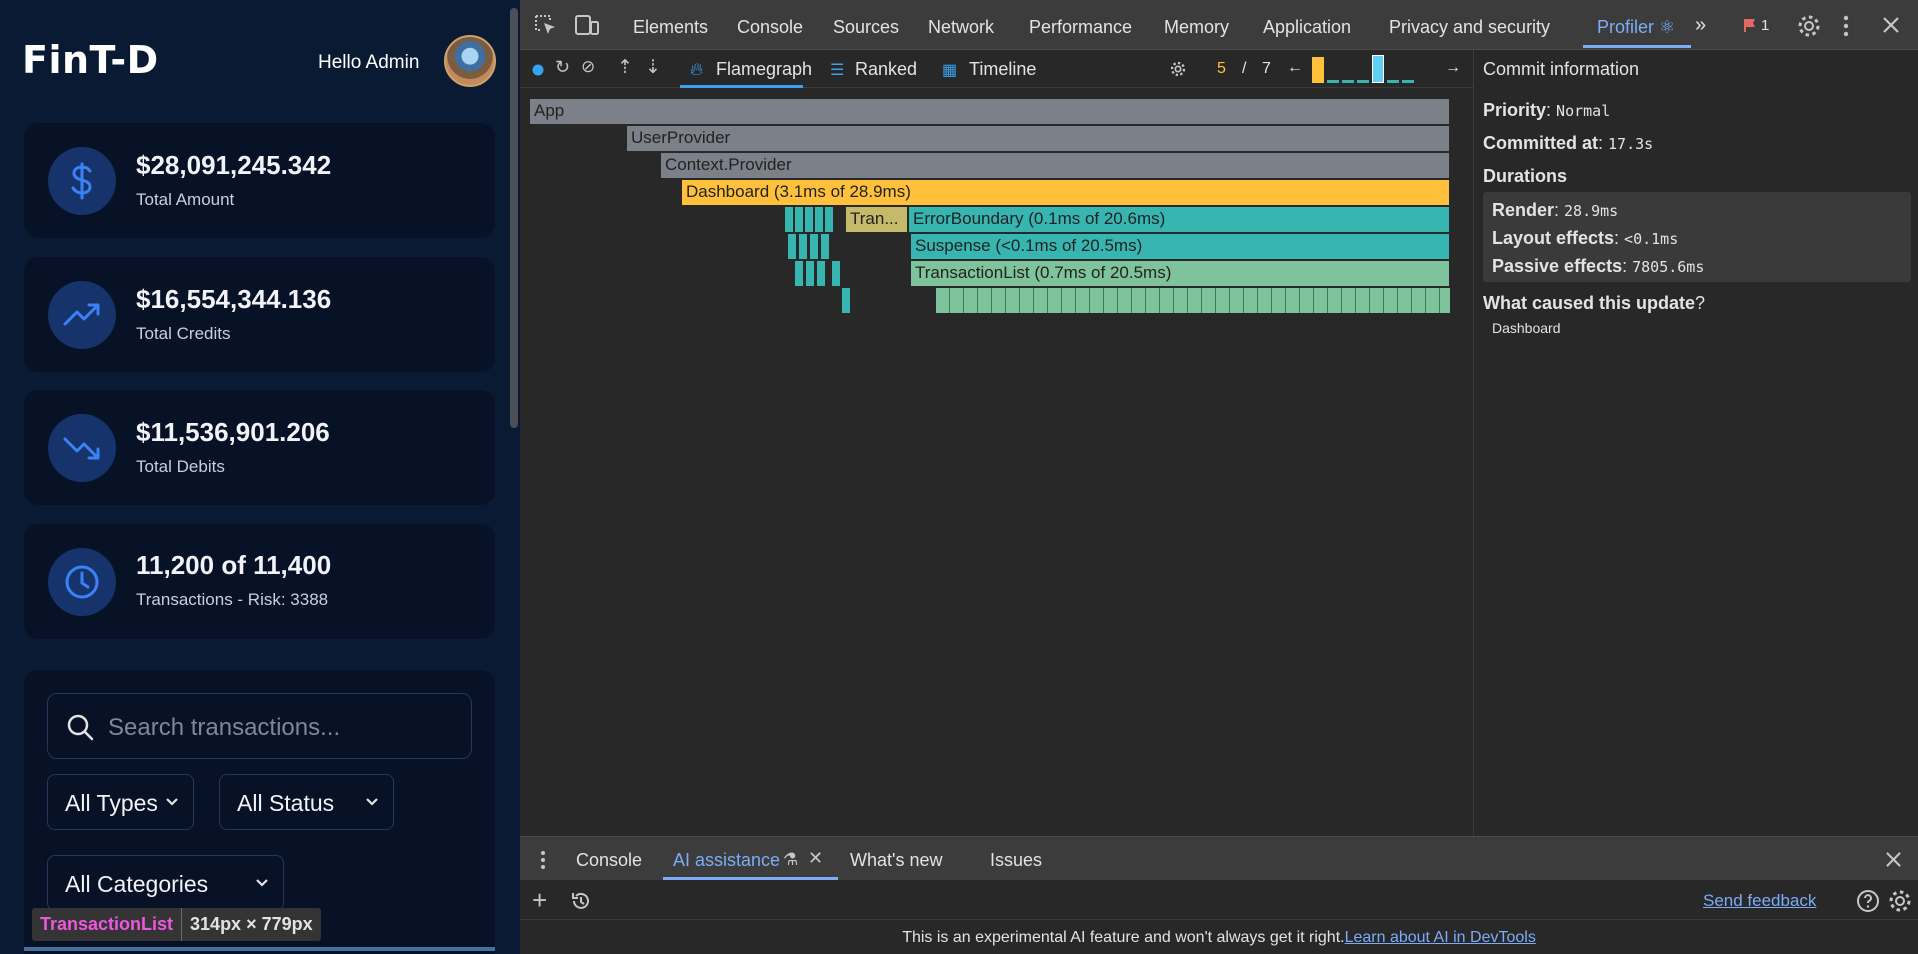  Describe the element at coordinates (1891, 25) in the screenshot. I see `close-devtools-icon` at that location.